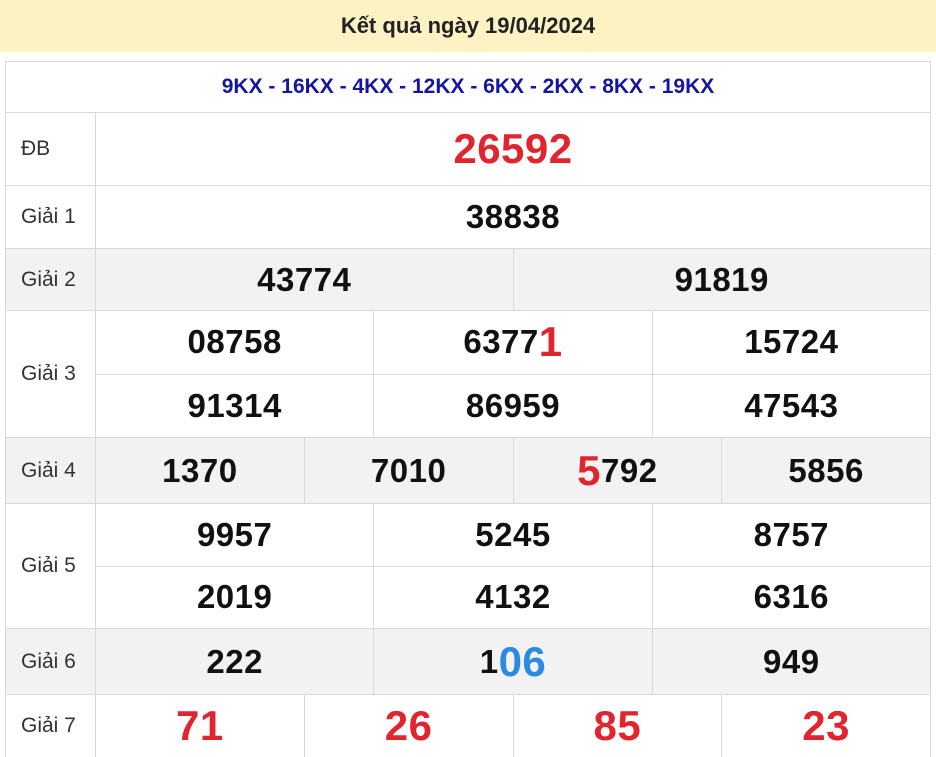 The image size is (936, 757). What do you see at coordinates (200, 725) in the screenshot?
I see `prize-7-number: 71` at bounding box center [200, 725].